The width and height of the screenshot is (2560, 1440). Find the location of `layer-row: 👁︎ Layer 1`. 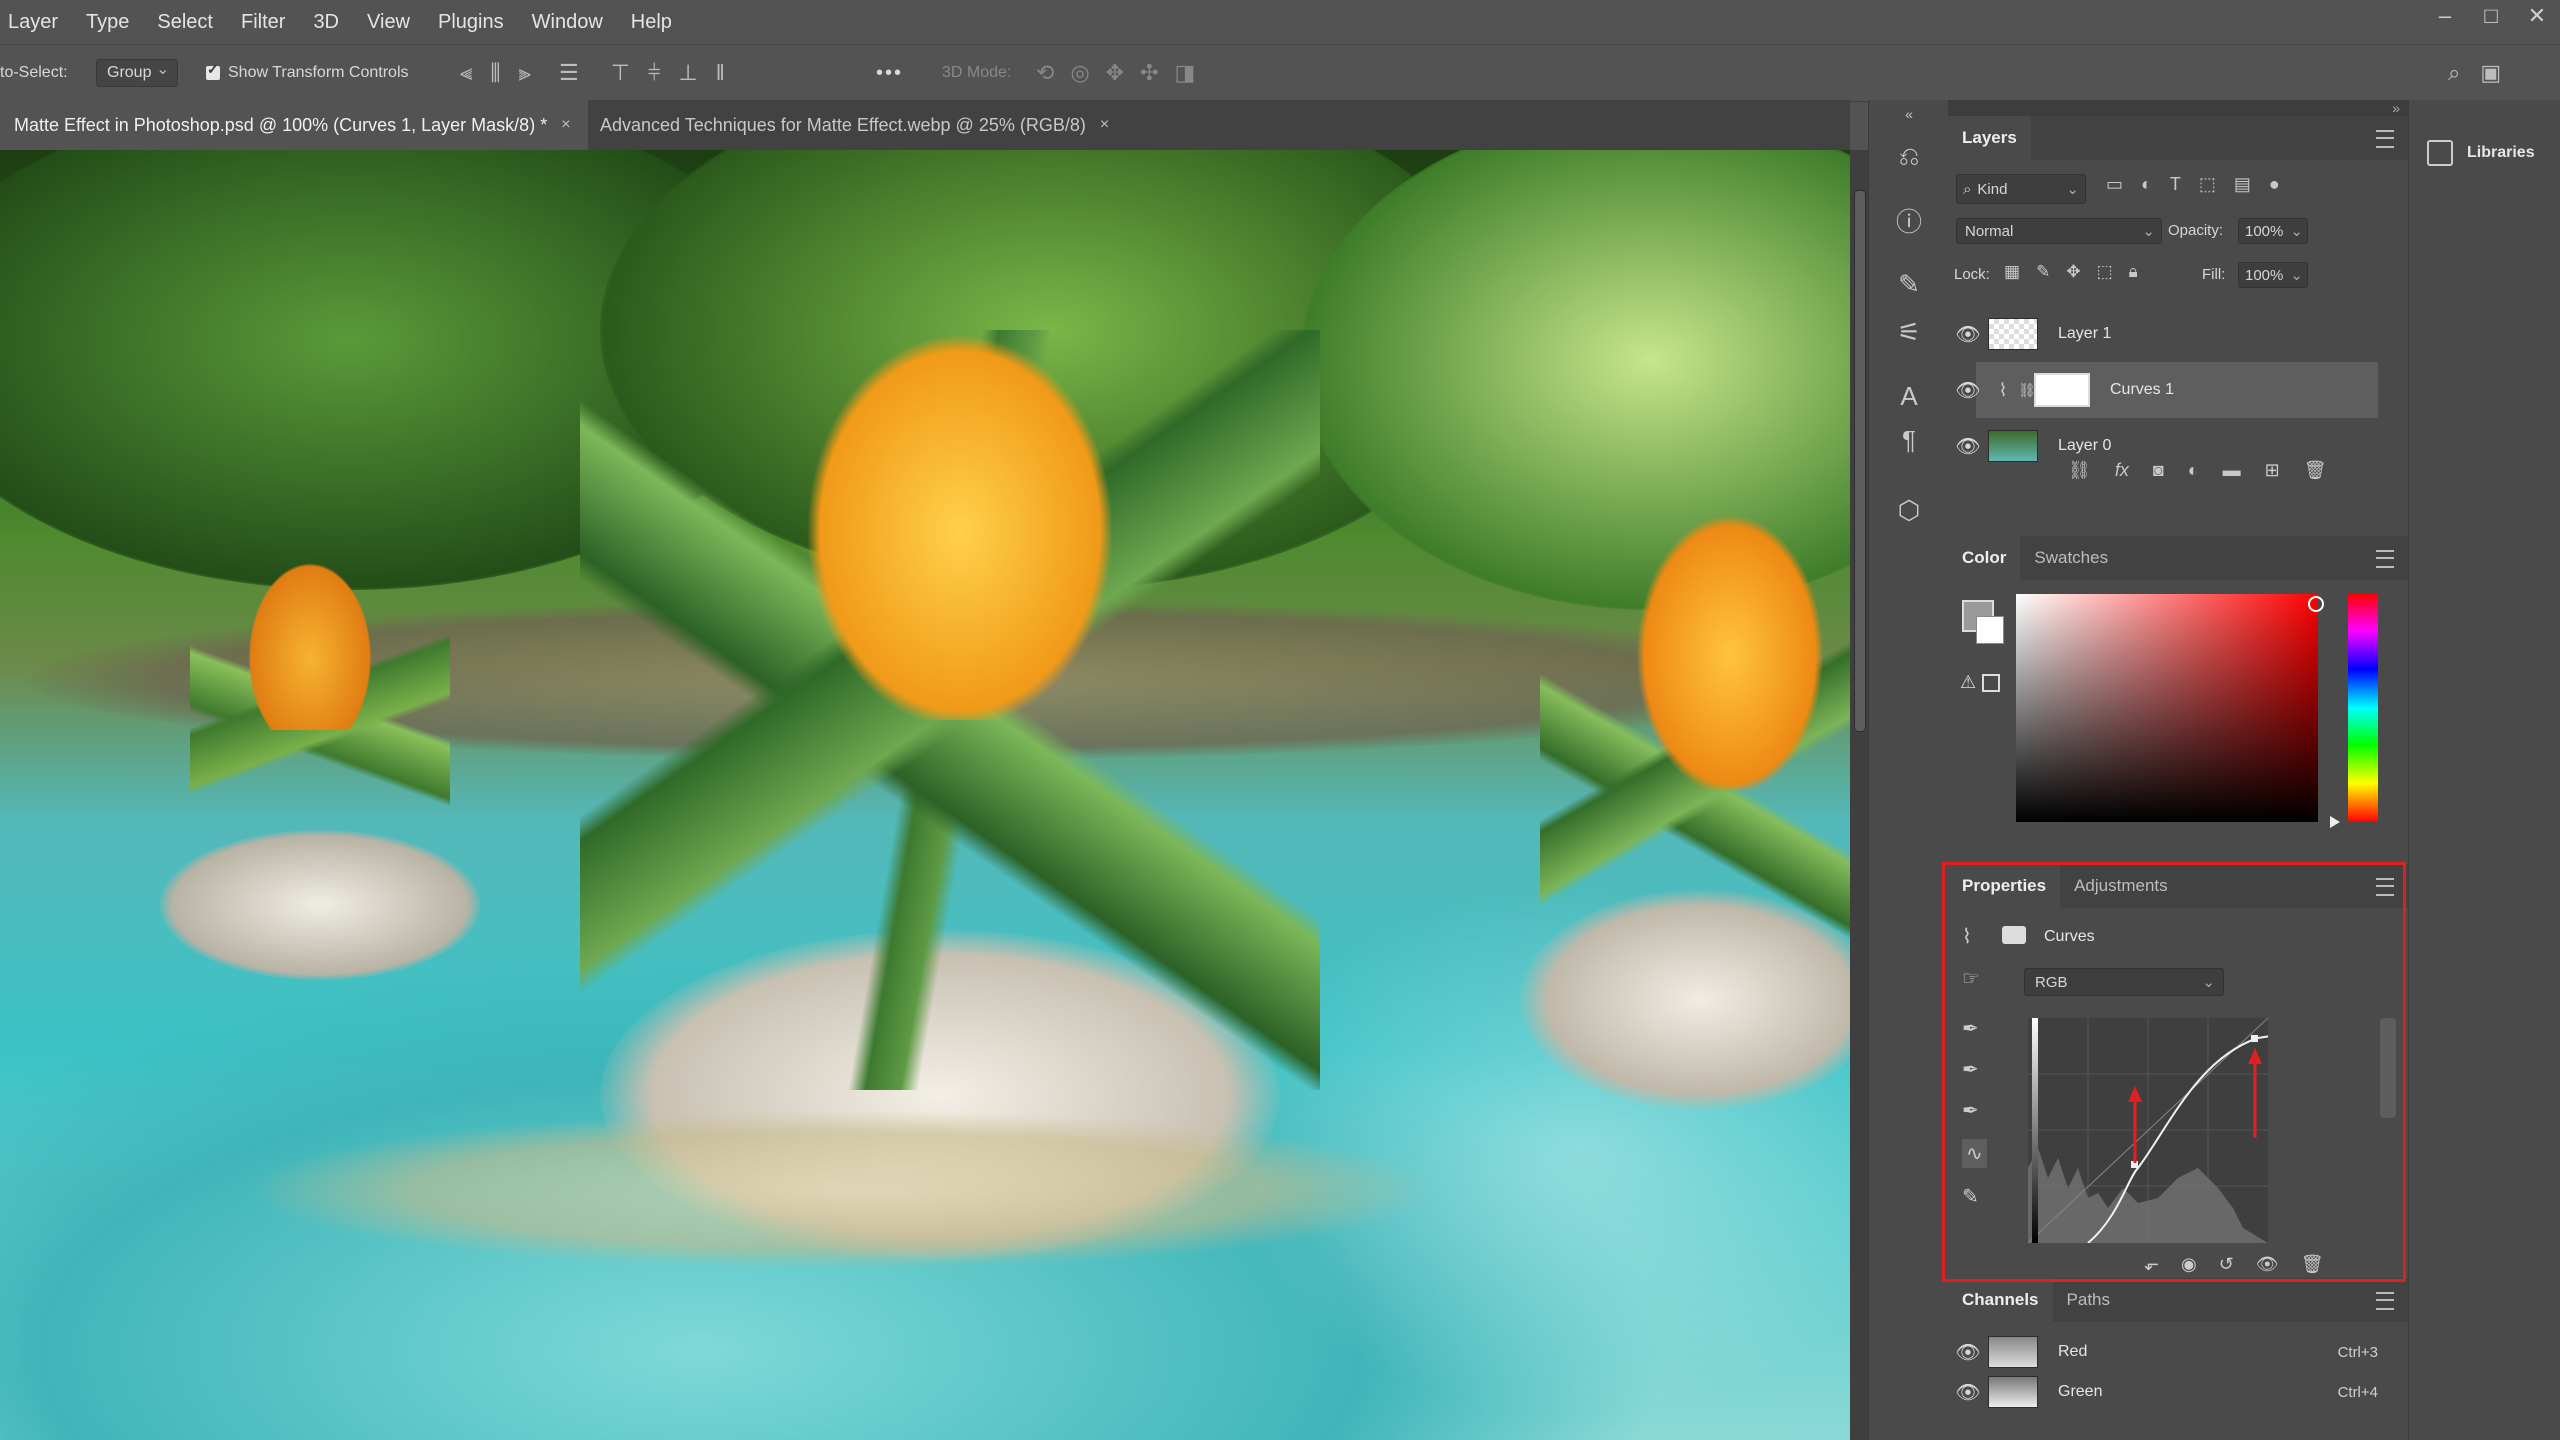

layer-row: 👁︎ Layer 1 is located at coordinates (2163, 334).